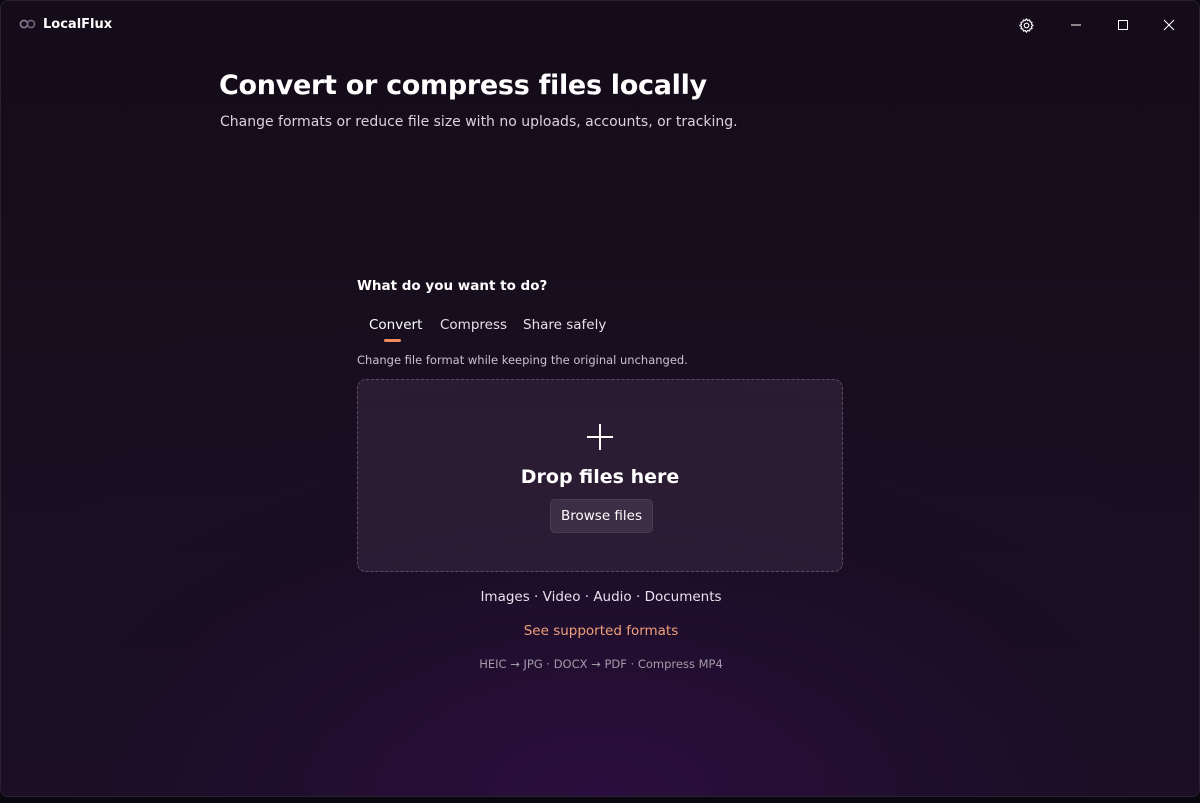 The height and width of the screenshot is (803, 1200). Describe the element at coordinates (392, 340) in the screenshot. I see `active-tab-indicator` at that location.